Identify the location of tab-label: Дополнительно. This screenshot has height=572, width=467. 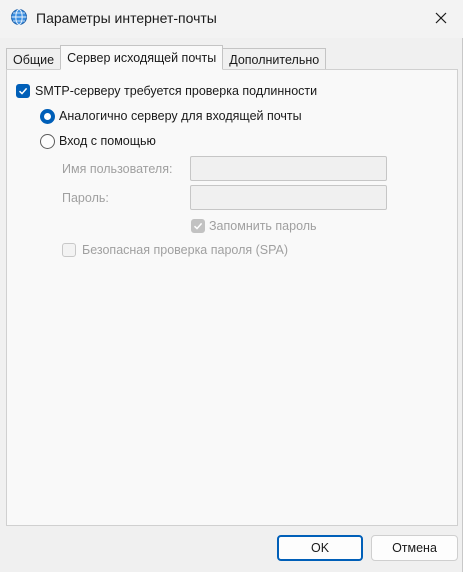
(274, 59).